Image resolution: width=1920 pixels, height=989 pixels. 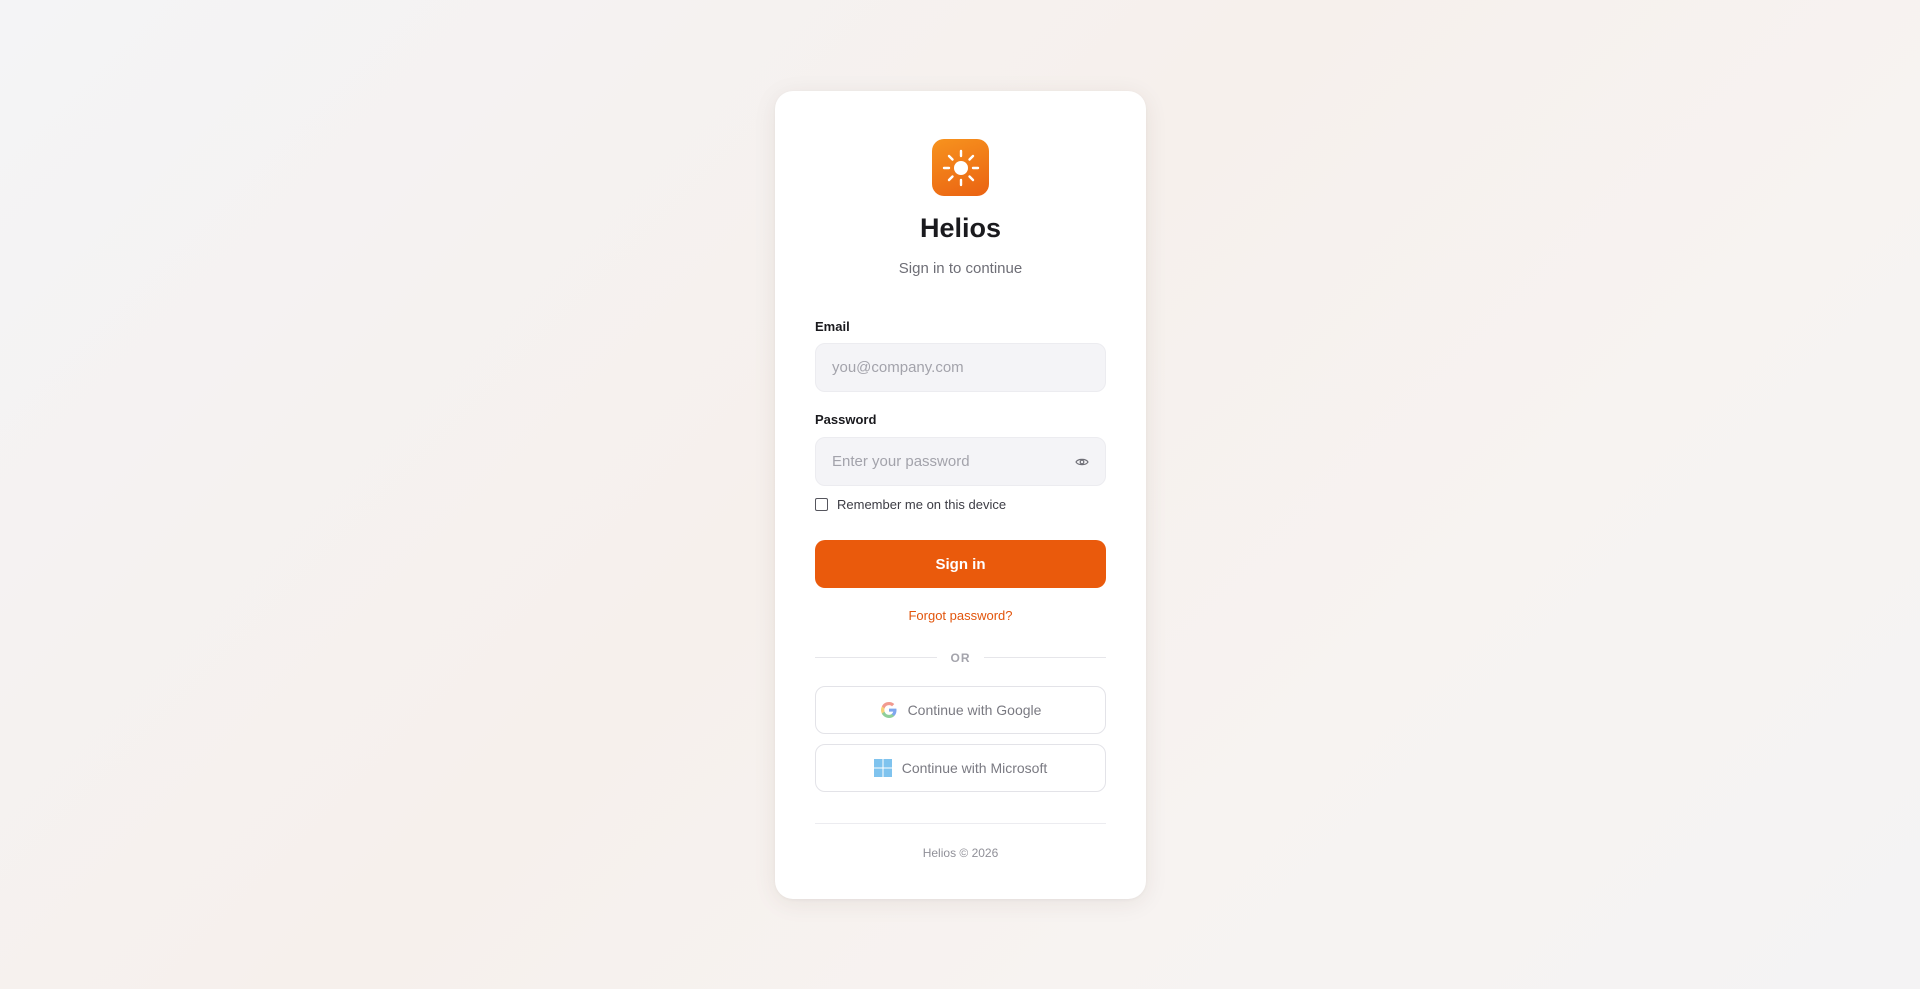 I want to click on continue-with-microsoft-button: Continue with Microsoft, so click(x=960, y=768).